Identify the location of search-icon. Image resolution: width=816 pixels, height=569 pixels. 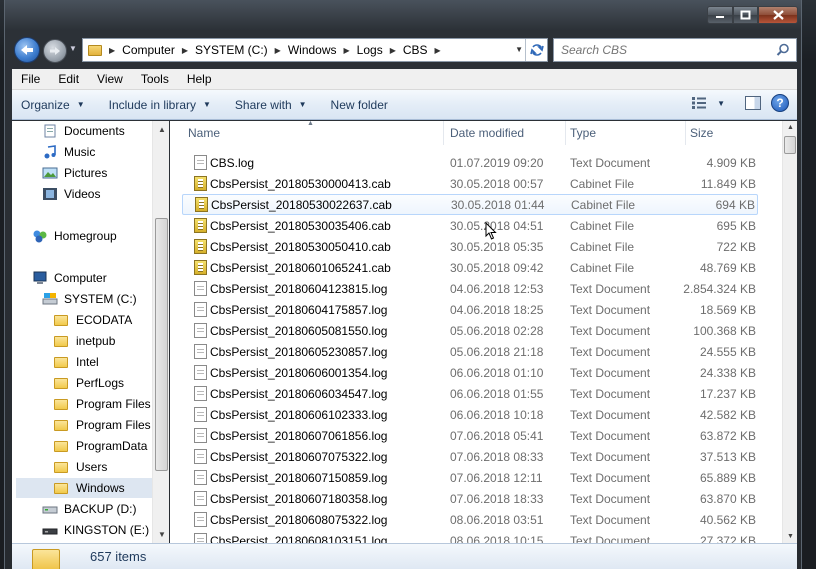
(783, 50).